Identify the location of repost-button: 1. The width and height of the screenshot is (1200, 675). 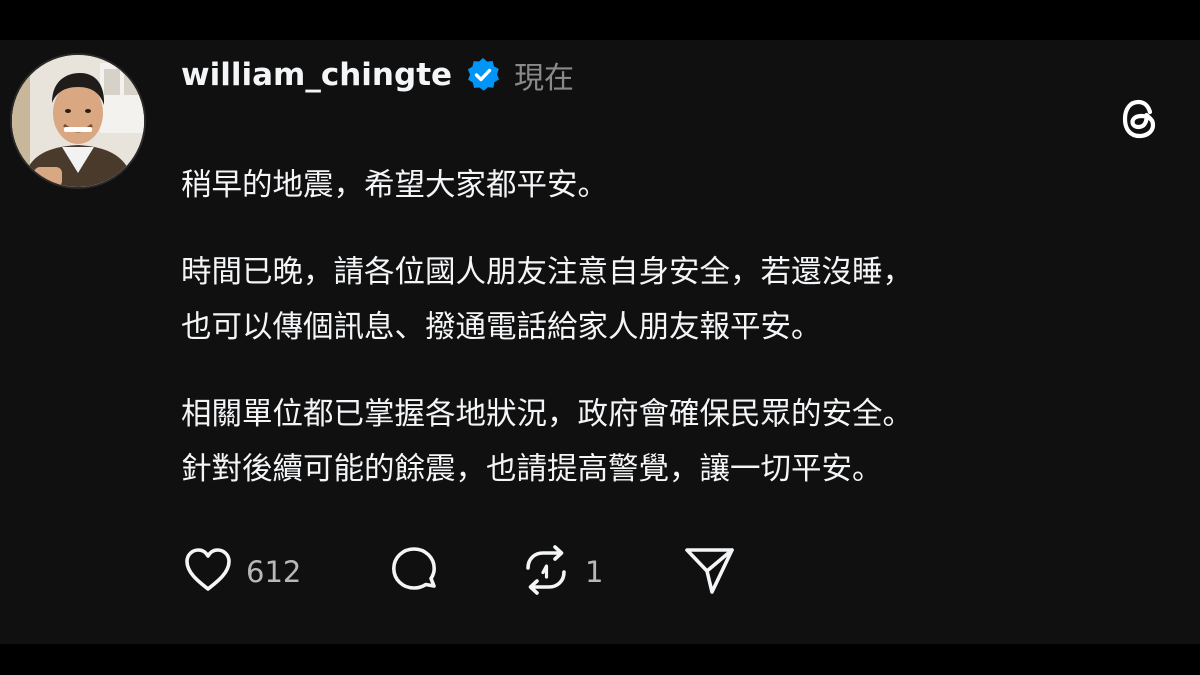
(560, 572).